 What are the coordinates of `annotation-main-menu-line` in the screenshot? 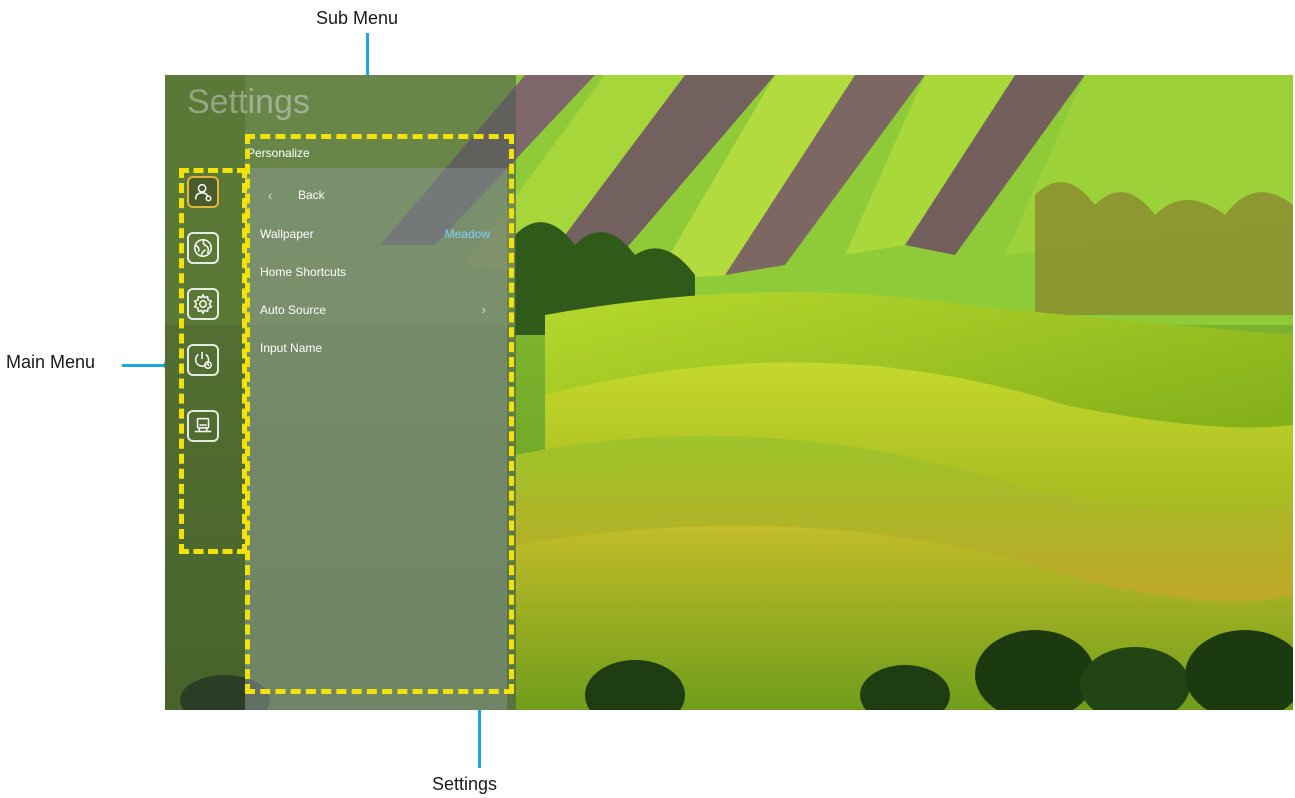 It's located at (146, 365).